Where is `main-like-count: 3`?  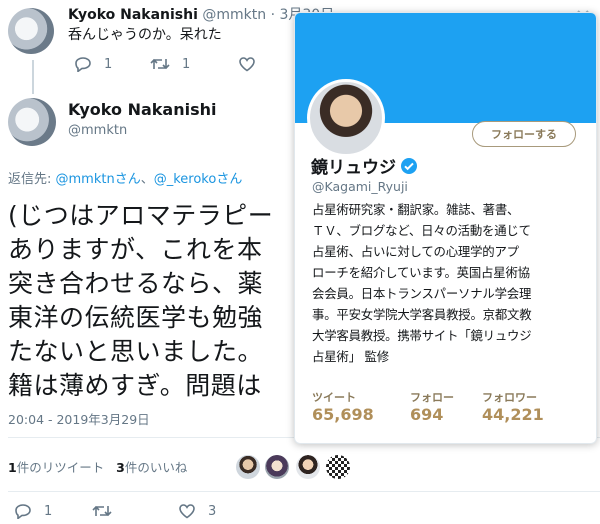 main-like-count: 3 is located at coordinates (212, 511).